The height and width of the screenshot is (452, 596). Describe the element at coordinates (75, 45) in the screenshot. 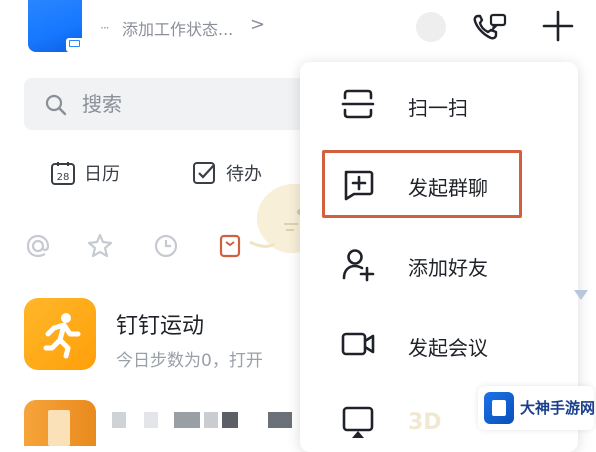

I see `device-status-icon` at that location.